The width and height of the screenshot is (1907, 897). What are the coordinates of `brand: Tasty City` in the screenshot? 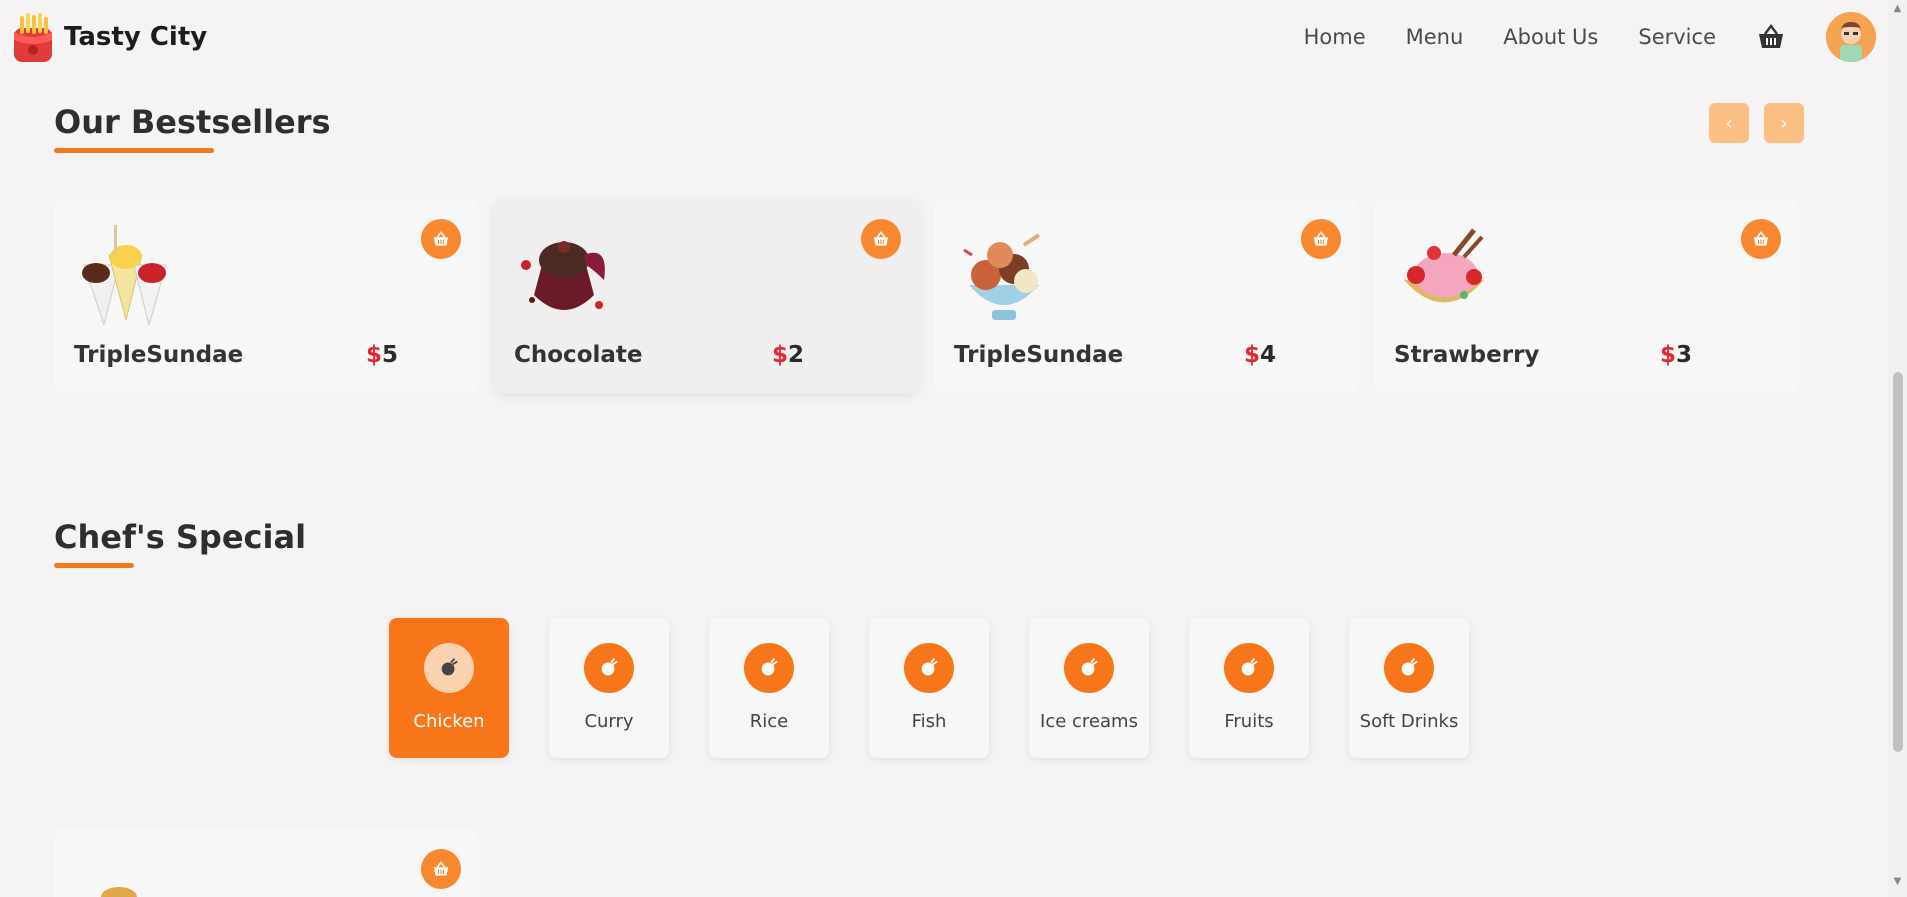 It's located at (109, 37).